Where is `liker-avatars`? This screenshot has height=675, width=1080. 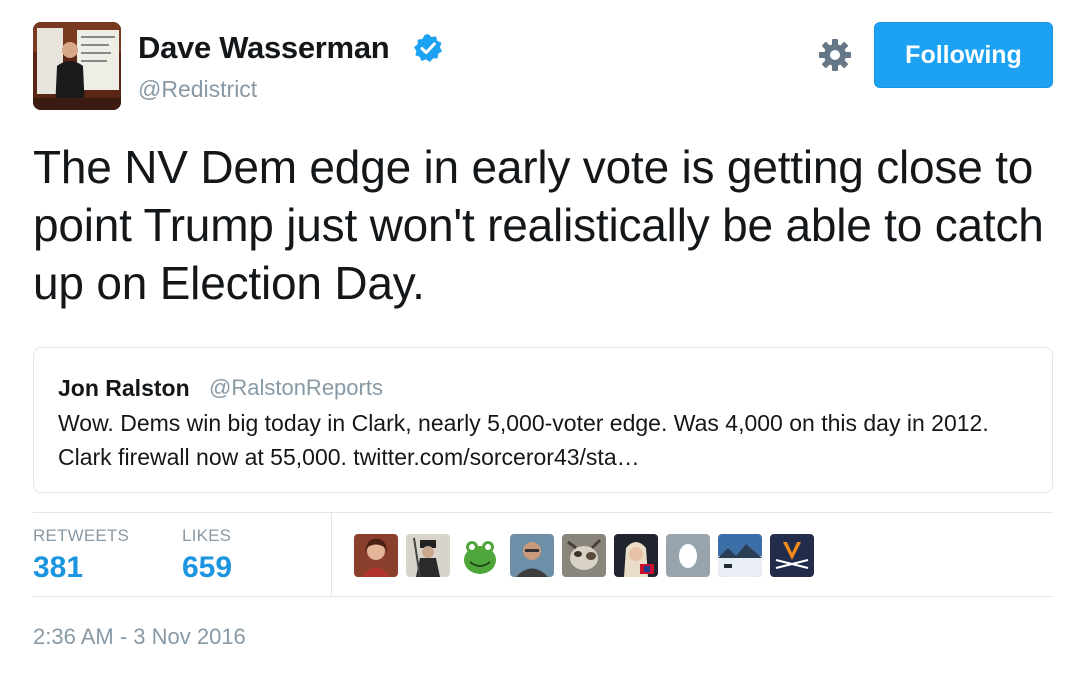
liker-avatars is located at coordinates (584, 555).